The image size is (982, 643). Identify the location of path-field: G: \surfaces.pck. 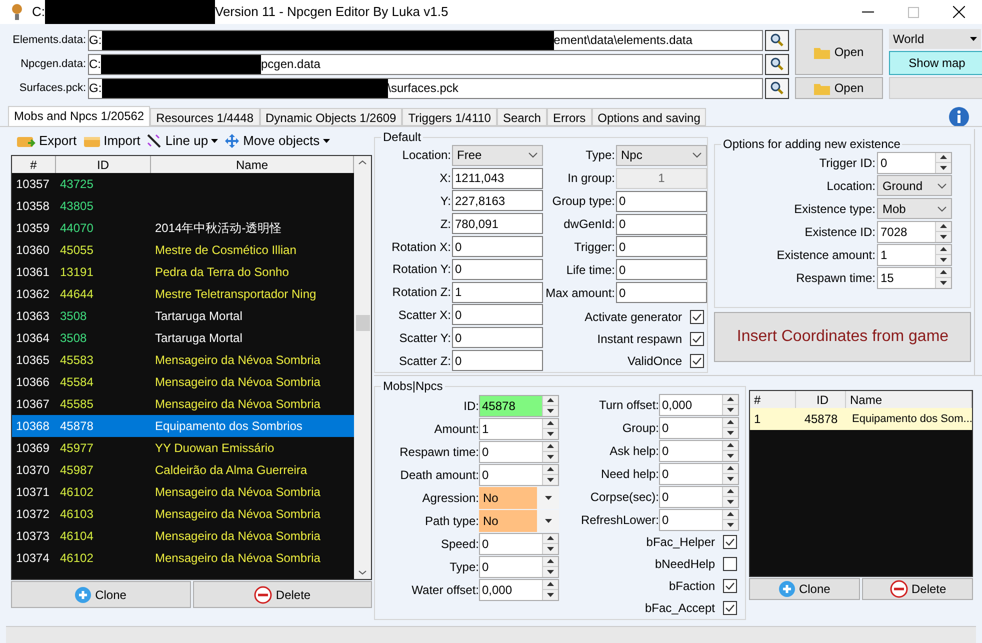
(425, 88).